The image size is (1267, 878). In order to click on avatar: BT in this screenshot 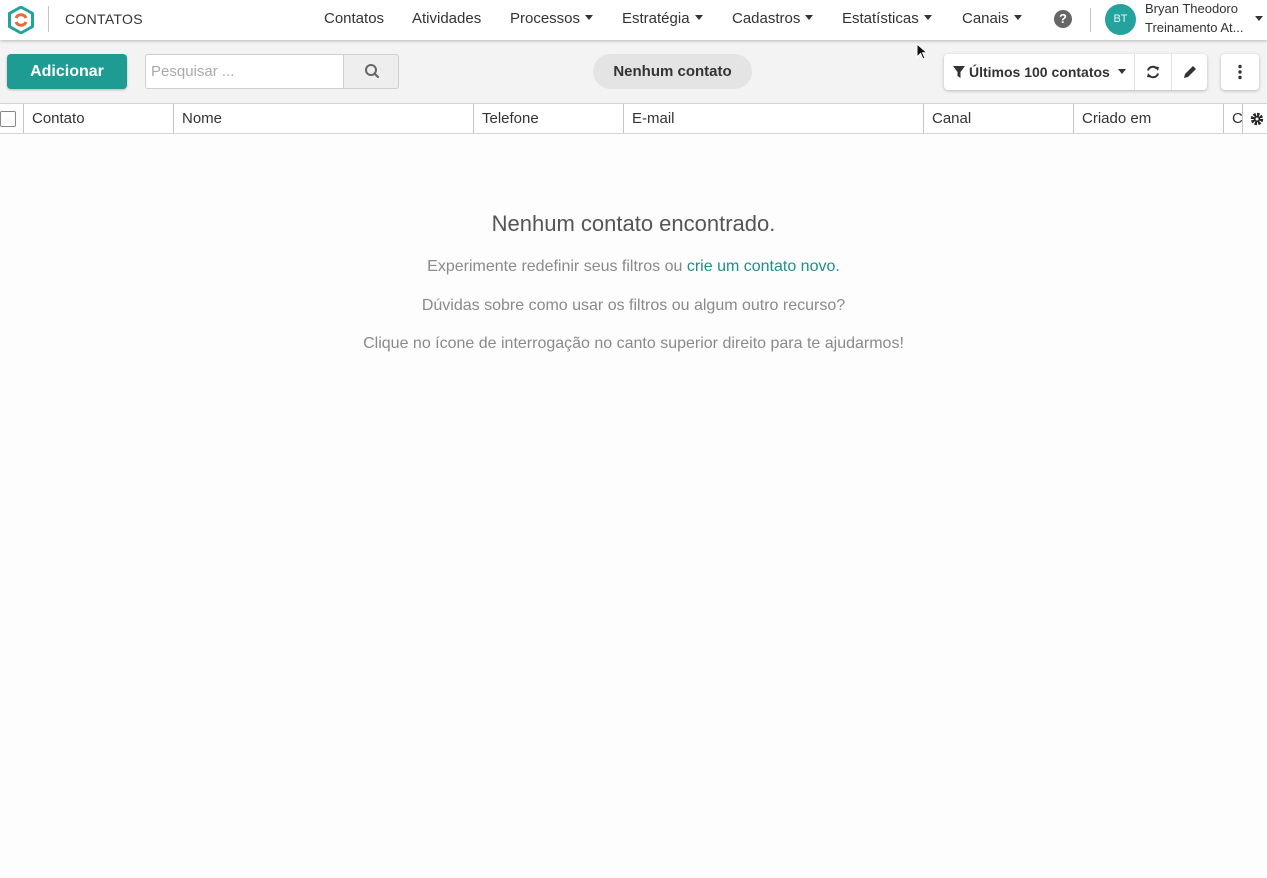, I will do `click(1120, 19)`.